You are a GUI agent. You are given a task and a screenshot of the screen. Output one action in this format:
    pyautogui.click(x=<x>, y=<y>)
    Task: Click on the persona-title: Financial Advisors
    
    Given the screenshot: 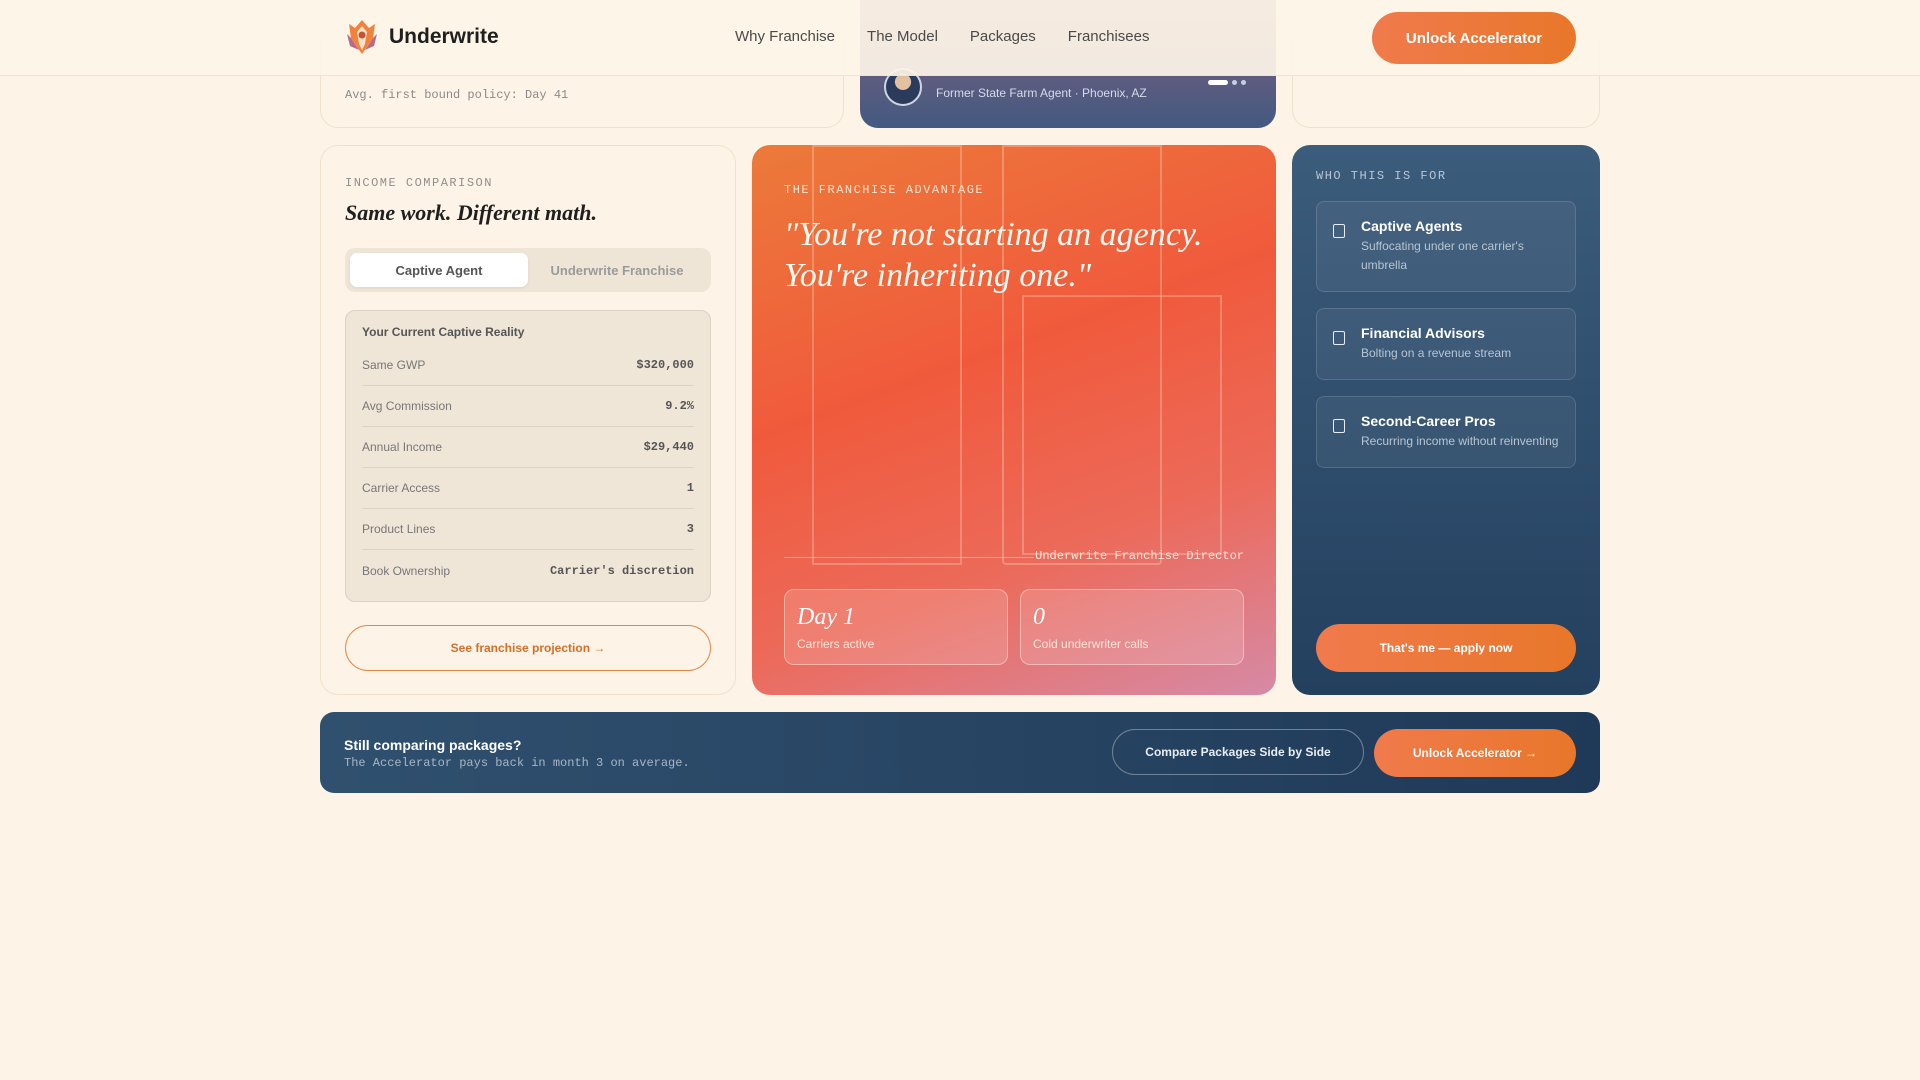 What is the action you would take?
    pyautogui.click(x=1423, y=333)
    